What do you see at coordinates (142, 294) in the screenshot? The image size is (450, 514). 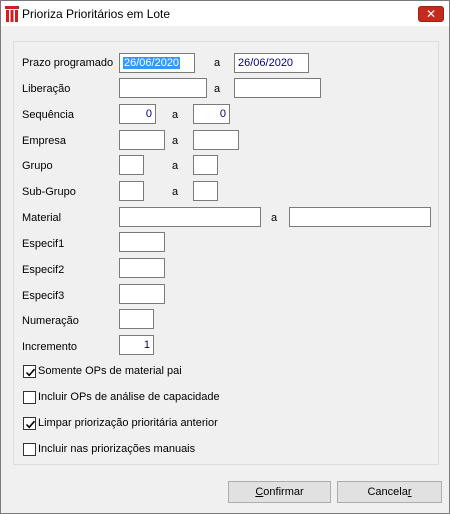 I see `especif3-input` at bounding box center [142, 294].